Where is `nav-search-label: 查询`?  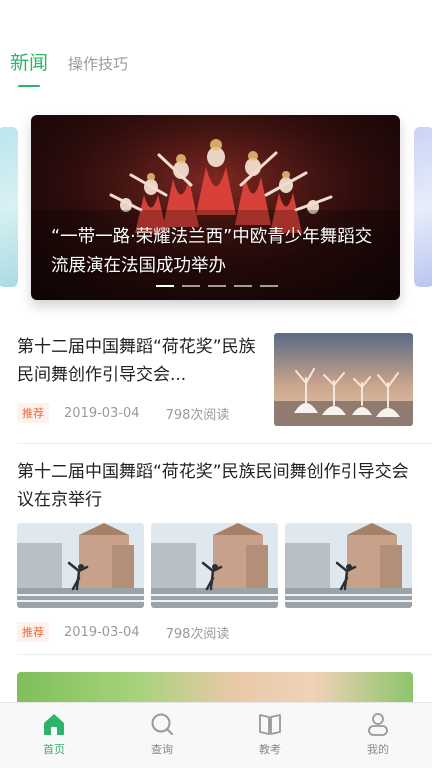 nav-search-label: 查询 is located at coordinates (162, 749).